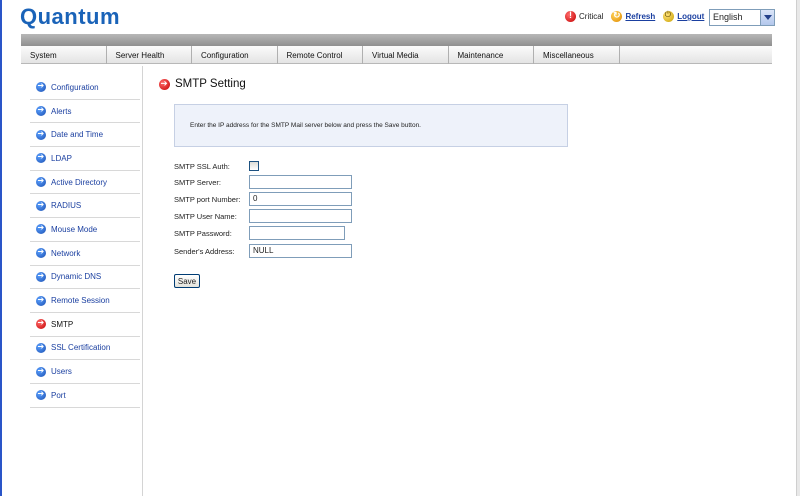 The image size is (800, 496). What do you see at coordinates (396, 40) in the screenshot?
I see `header-divider-band` at bounding box center [396, 40].